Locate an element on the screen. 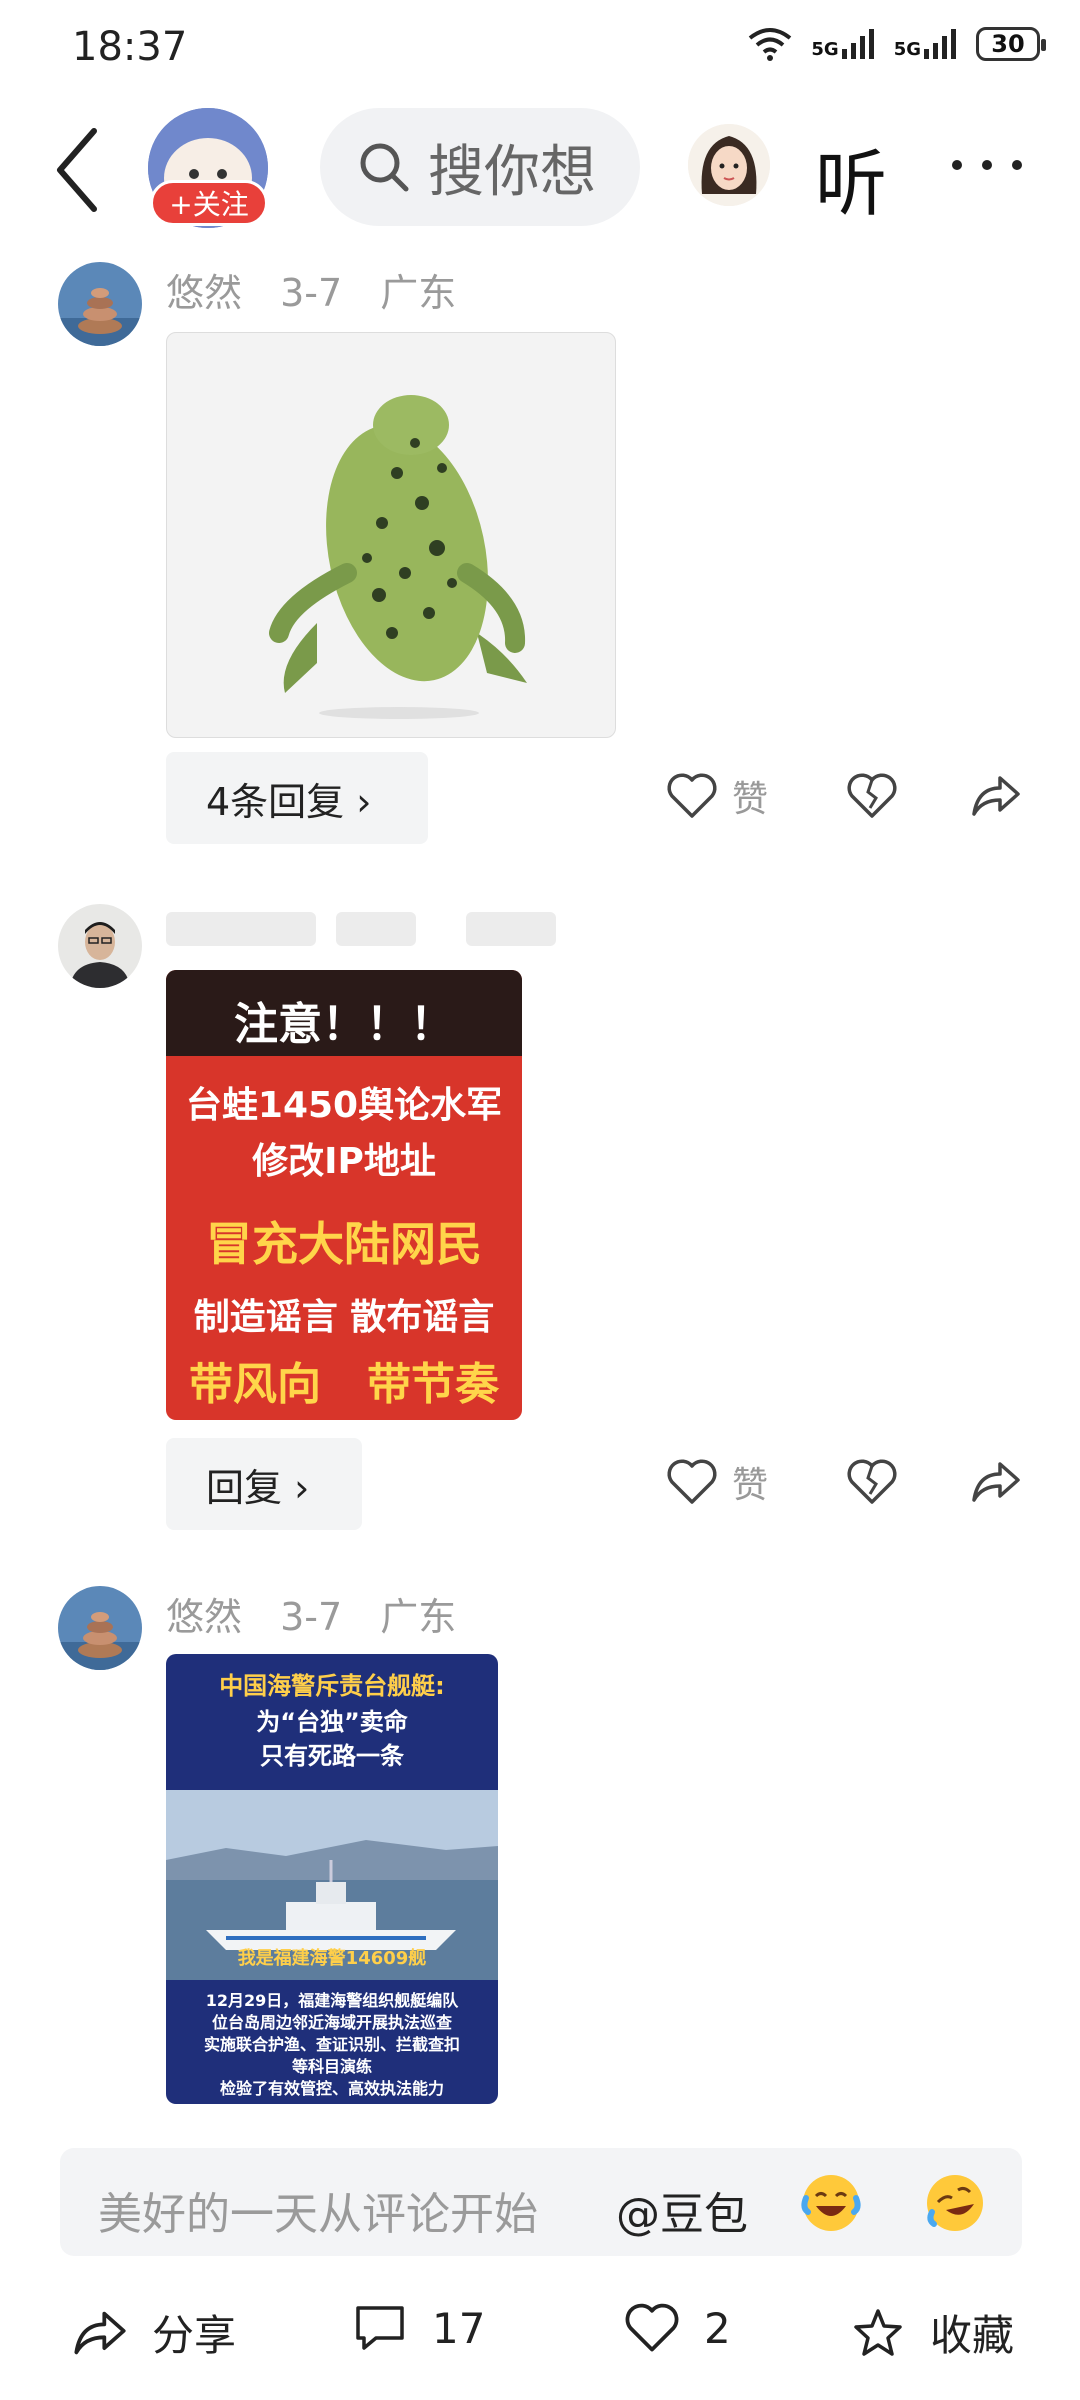 Image resolution: width=1080 pixels, height=2400 pixels. news-headline: 为“台独”卖命 is located at coordinates (332, 1722).